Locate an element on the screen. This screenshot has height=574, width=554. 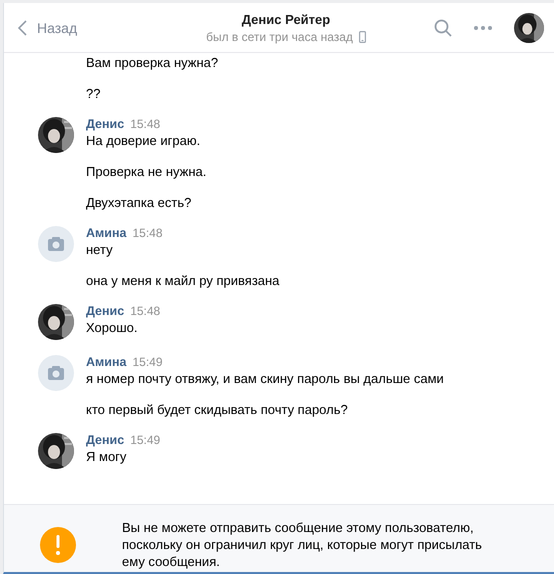
notice-text: Вы не можете отправить сообщение этому пользователю, поскольку он ограничил круг лиц, которые могут присылать ему сообщения. is located at coordinates (302, 544).